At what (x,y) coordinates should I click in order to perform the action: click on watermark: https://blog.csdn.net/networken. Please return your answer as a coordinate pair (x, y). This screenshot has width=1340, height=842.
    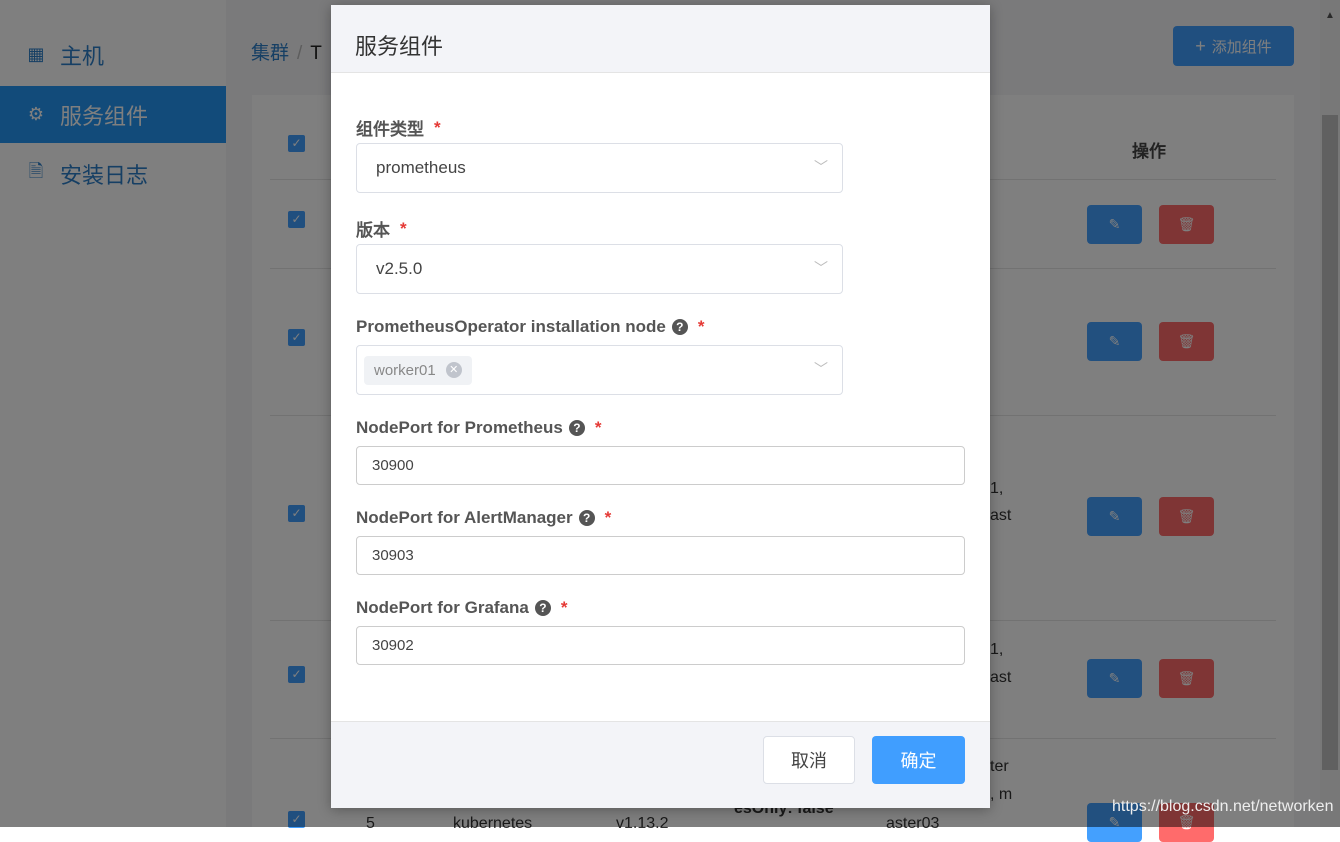
    Looking at the image, I should click on (1223, 806).